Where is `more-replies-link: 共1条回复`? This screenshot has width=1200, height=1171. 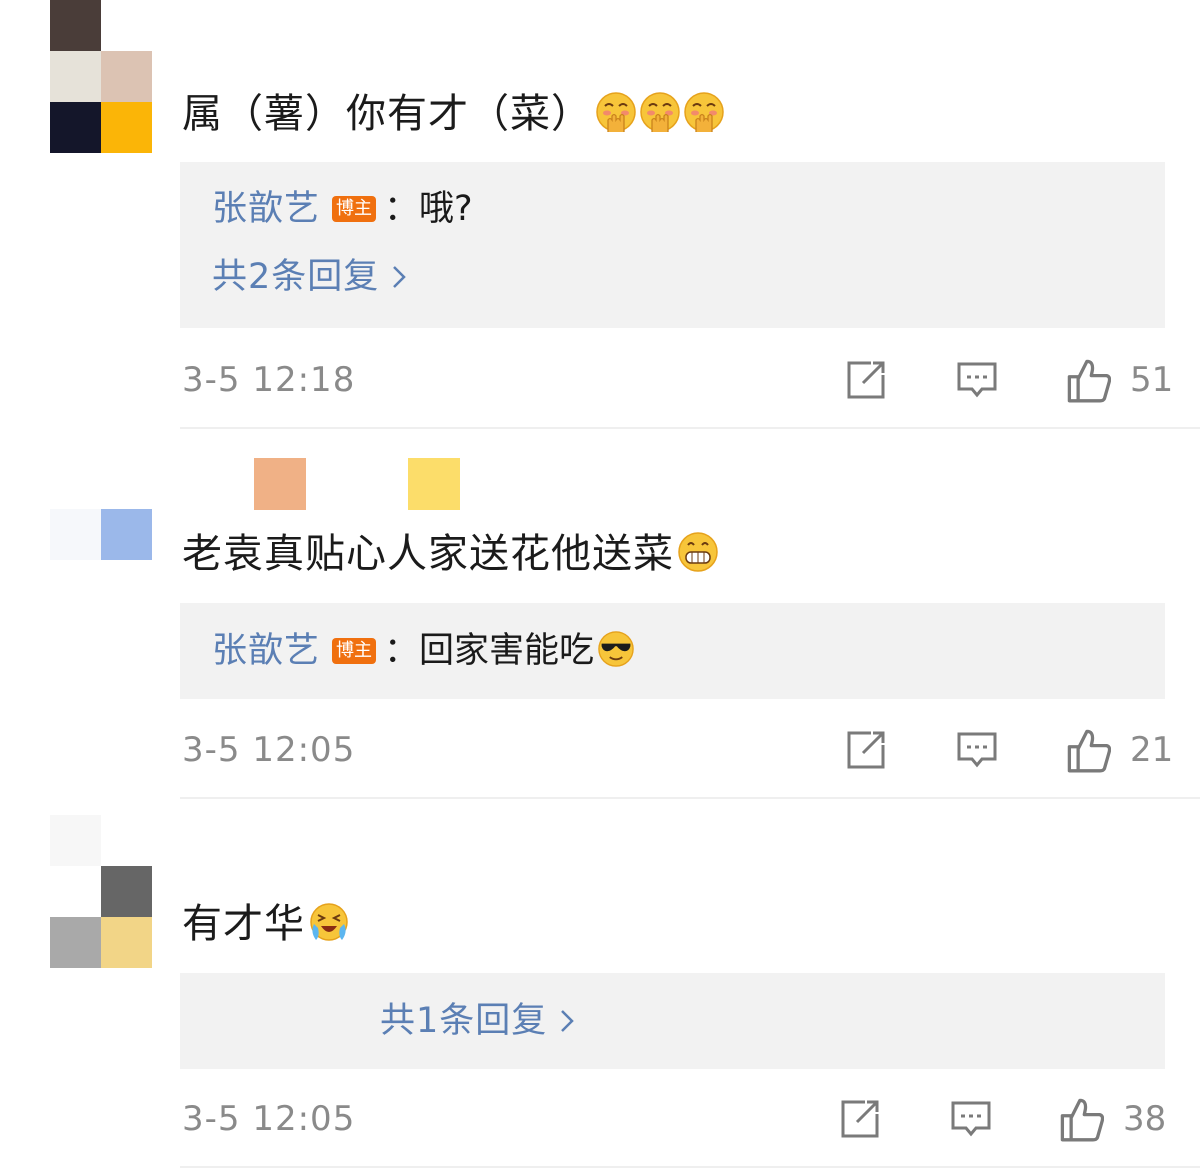
more-replies-link: 共1条回复 is located at coordinates (477, 1021).